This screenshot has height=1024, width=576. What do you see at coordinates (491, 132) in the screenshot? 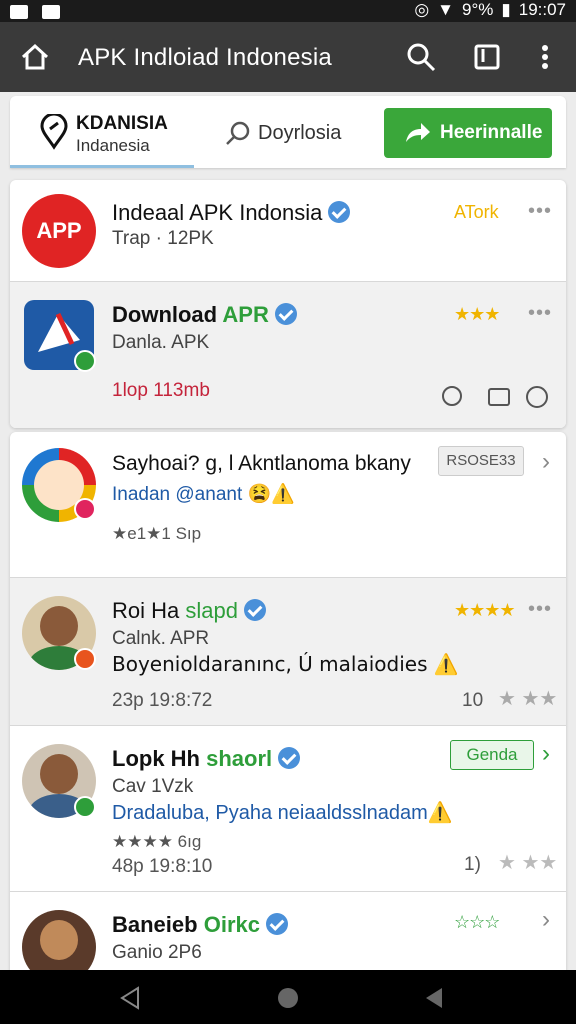
I see `download-button-label: Heerinnalle` at bounding box center [491, 132].